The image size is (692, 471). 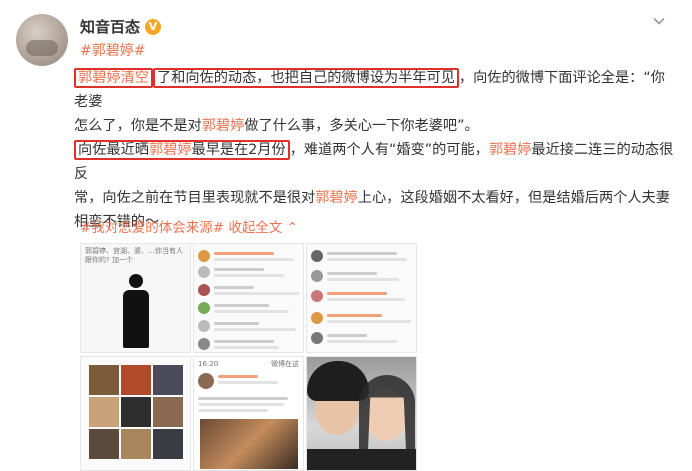 I want to click on post-text-segment: 上心，这段婚姻不太看好，但是结婚后两个人夫妻, so click(x=513, y=198).